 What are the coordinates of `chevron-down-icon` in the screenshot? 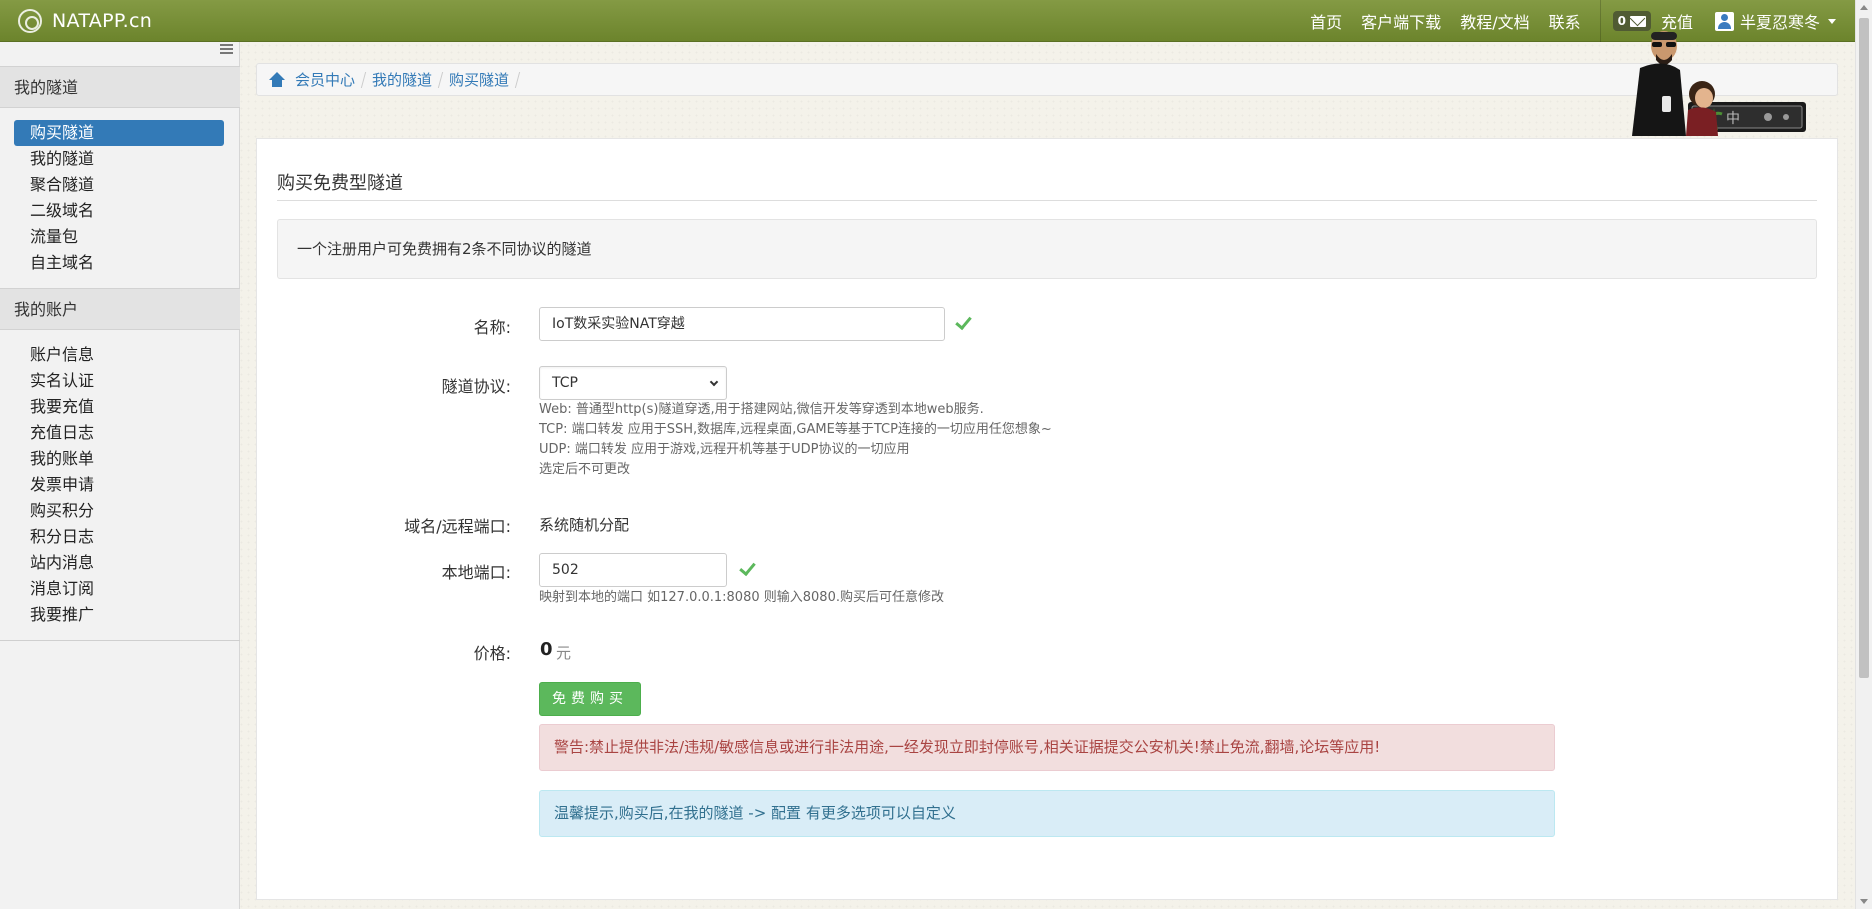 It's located at (714, 382).